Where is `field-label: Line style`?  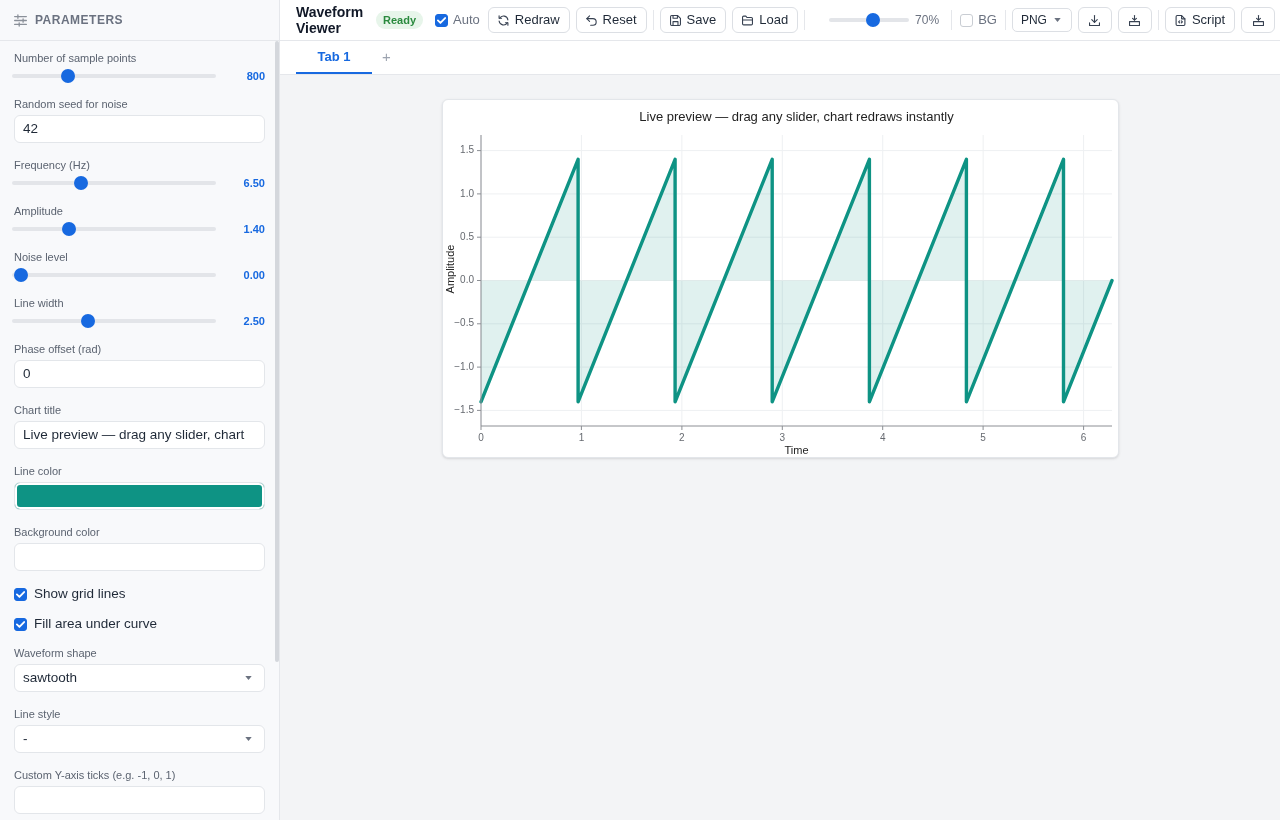
field-label: Line style is located at coordinates (37, 714).